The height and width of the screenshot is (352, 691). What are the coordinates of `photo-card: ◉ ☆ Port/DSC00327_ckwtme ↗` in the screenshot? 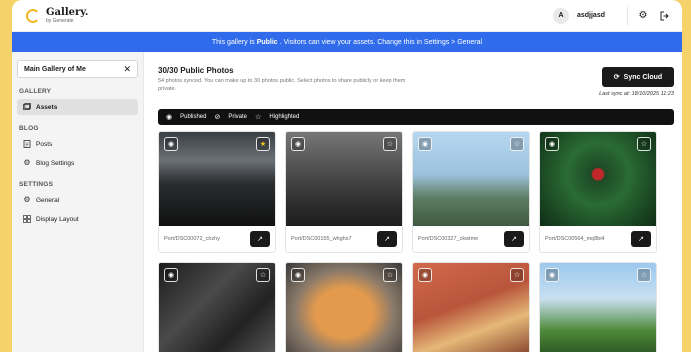 It's located at (471, 192).